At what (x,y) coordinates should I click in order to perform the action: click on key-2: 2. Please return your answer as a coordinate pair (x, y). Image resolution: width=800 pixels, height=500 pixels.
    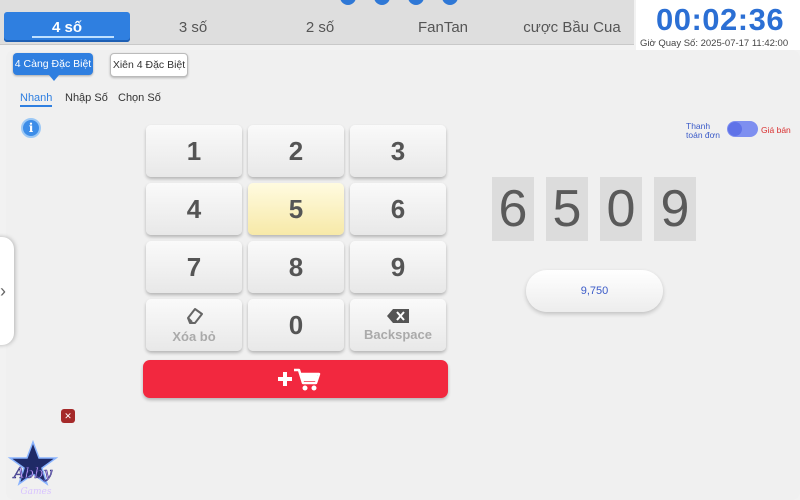
    Looking at the image, I should click on (296, 151).